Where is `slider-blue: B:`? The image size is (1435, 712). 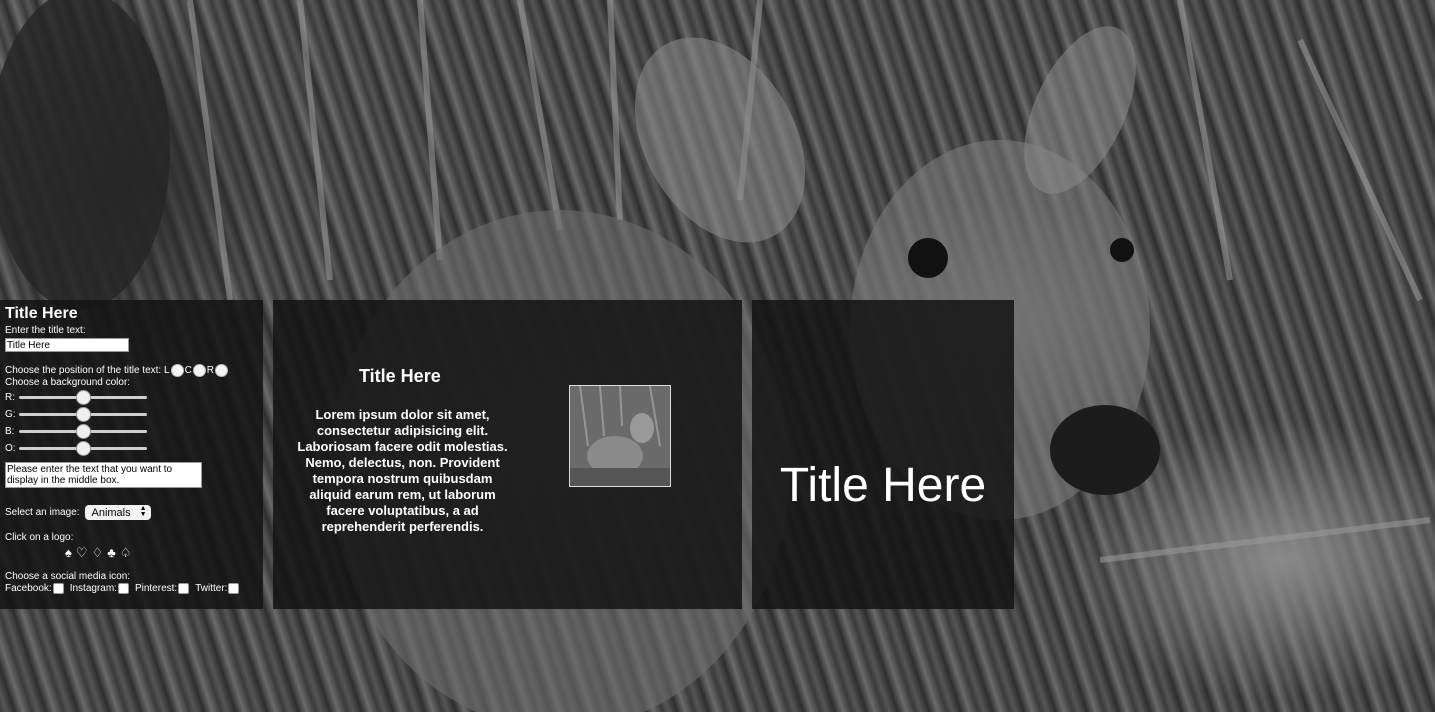 slider-blue: B: is located at coordinates (131, 431).